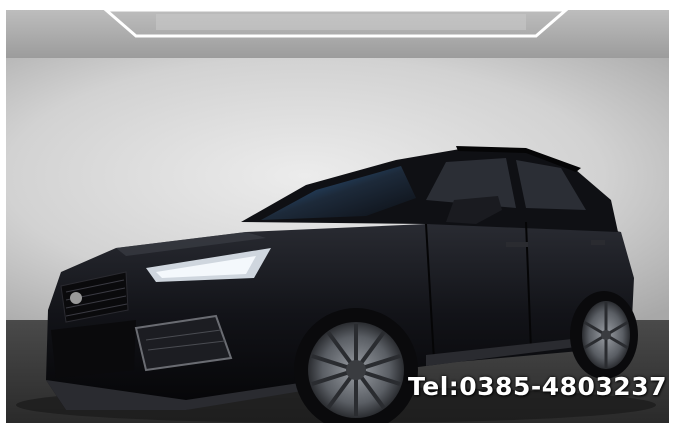 The image size is (675, 423). Describe the element at coordinates (517, 244) in the screenshot. I see `door-handle` at that location.